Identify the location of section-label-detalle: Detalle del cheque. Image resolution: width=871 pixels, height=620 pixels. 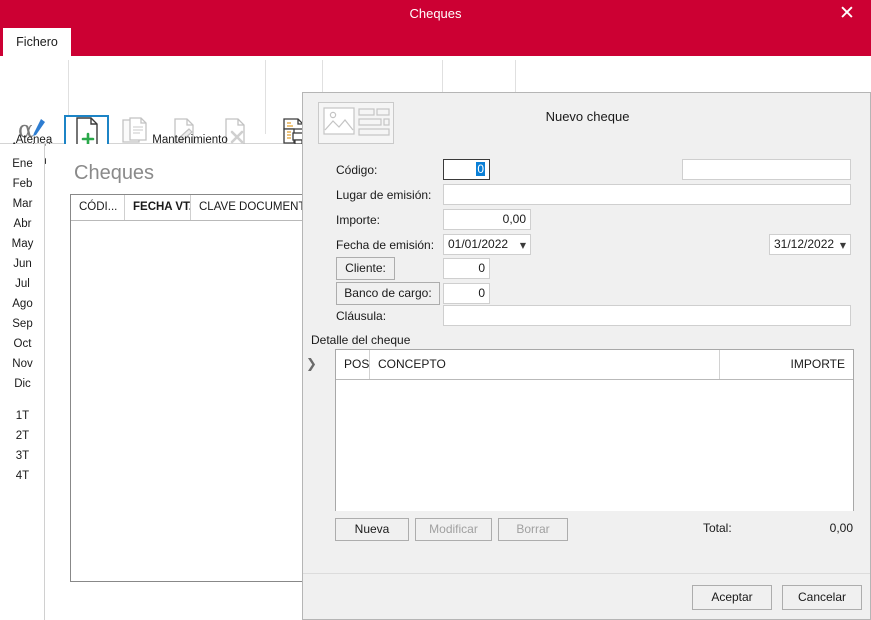
(361, 340).